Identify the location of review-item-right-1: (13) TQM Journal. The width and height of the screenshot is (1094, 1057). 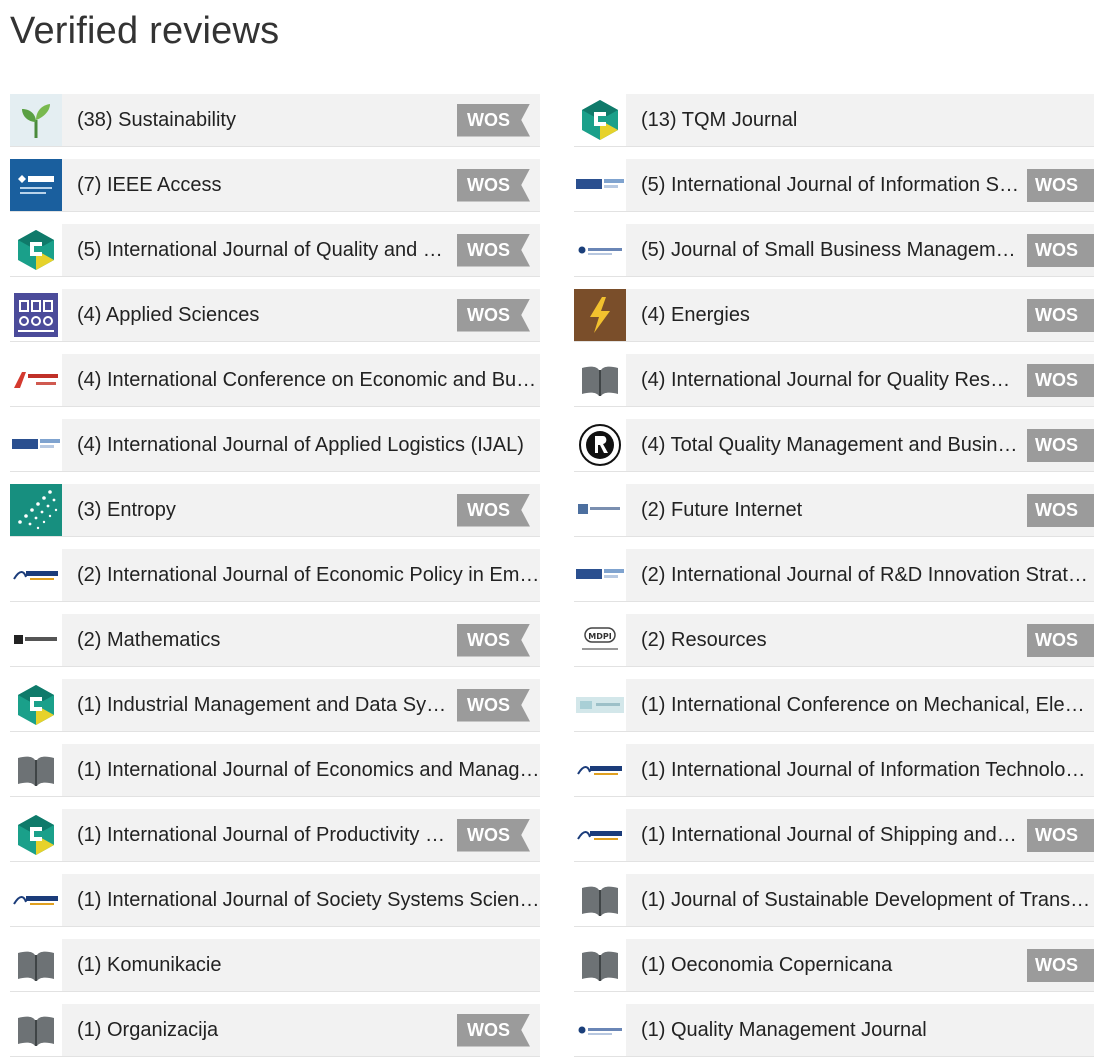
(834, 120).